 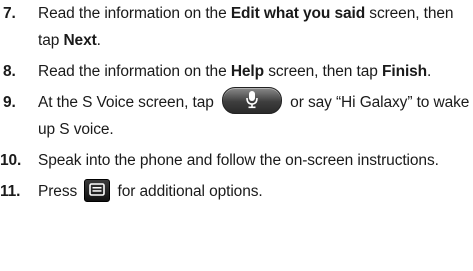 What do you see at coordinates (9, 13) in the screenshot?
I see `step-number: 7.` at bounding box center [9, 13].